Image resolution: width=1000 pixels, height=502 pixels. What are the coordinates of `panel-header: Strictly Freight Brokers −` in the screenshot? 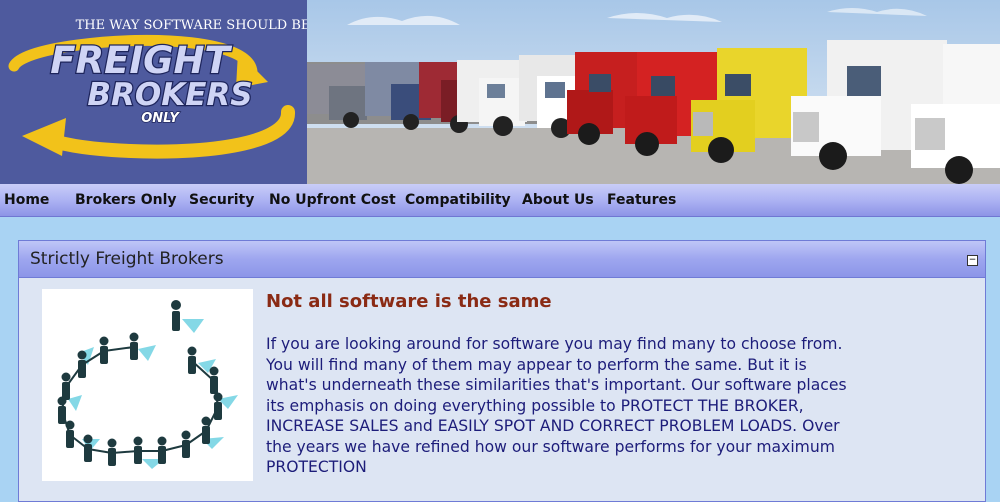 It's located at (502, 259).